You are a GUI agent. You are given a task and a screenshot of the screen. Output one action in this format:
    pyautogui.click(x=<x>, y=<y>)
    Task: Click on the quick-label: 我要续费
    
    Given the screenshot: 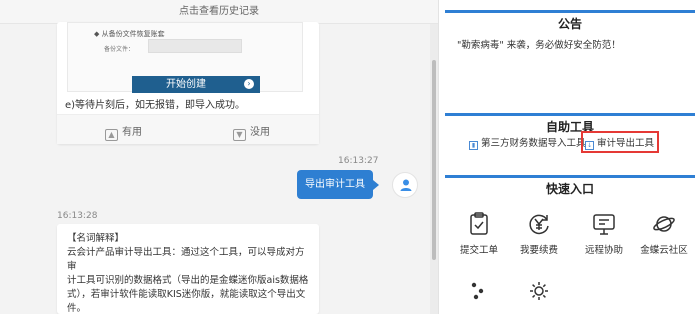 What is the action you would take?
    pyautogui.click(x=538, y=250)
    